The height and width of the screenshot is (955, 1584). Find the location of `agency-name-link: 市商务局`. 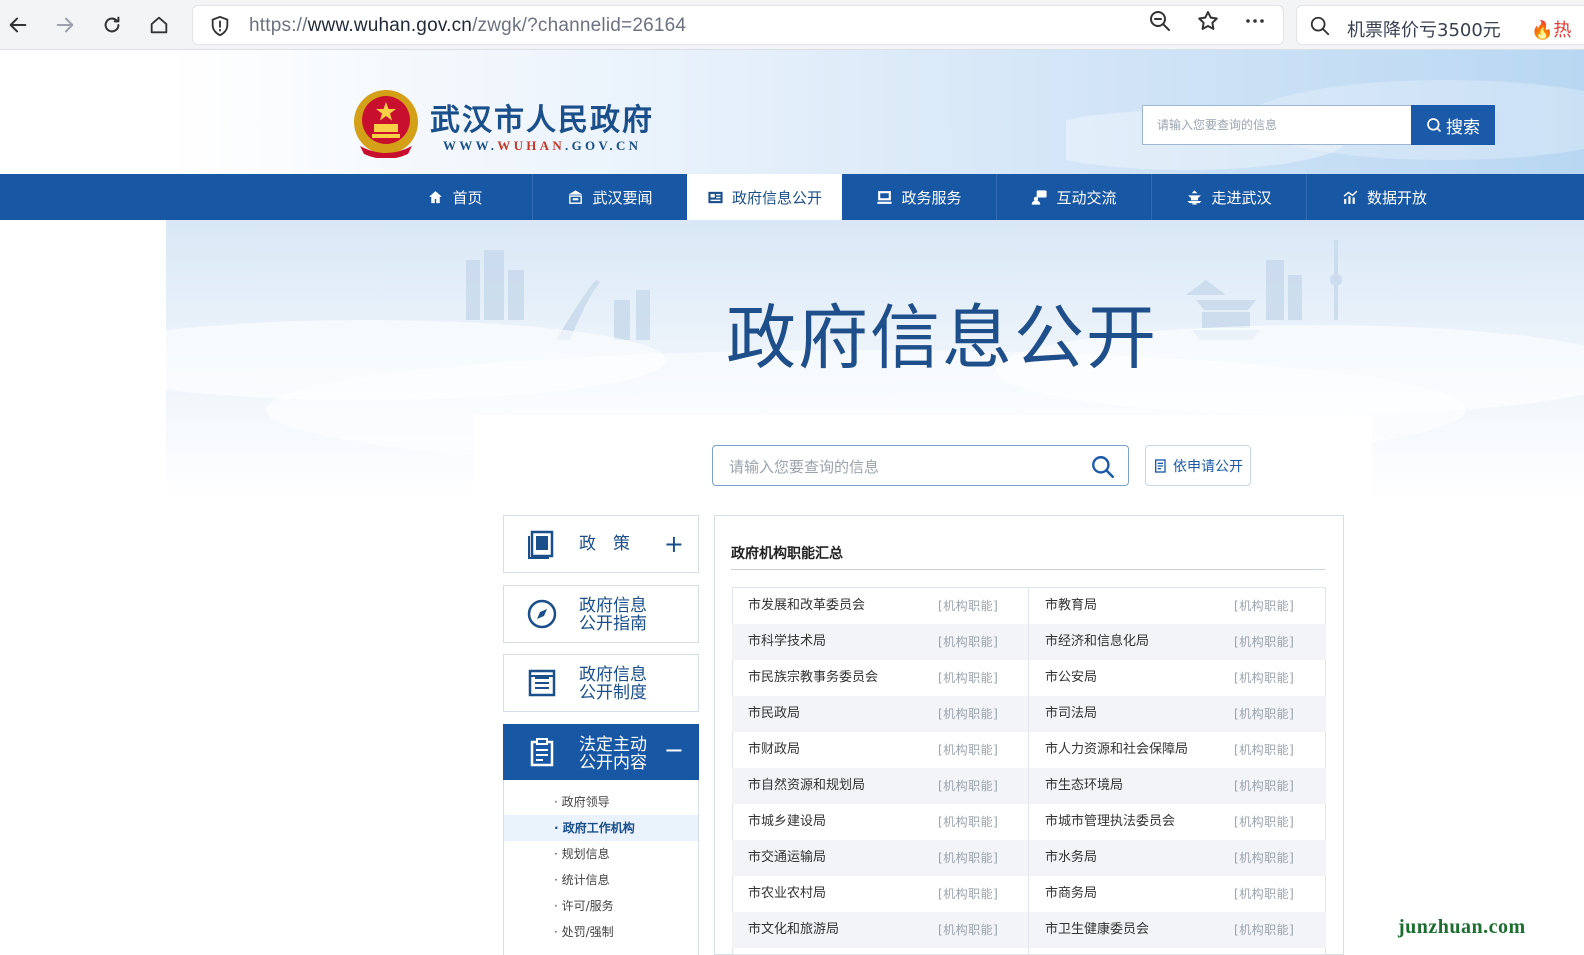

agency-name-link: 市商务局 is located at coordinates (1071, 894).